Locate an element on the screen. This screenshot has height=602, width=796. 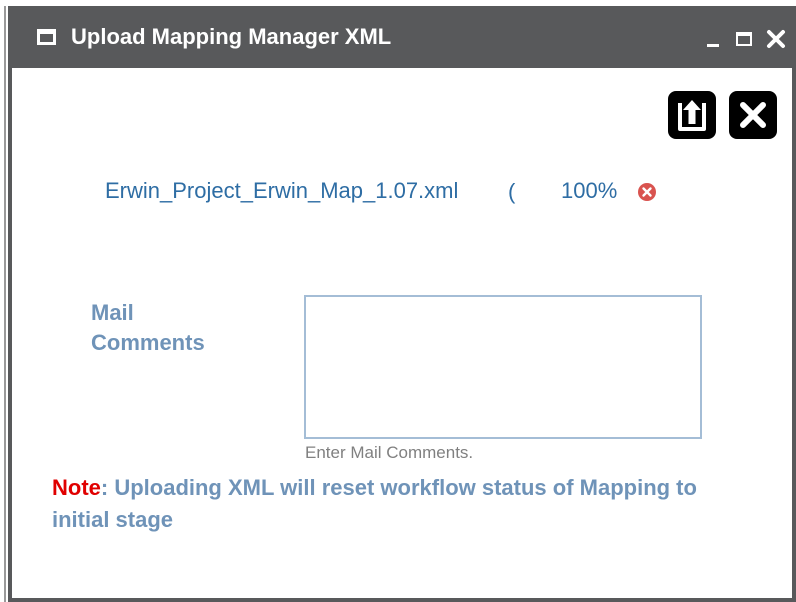
close-icon is located at coordinates (753, 115).